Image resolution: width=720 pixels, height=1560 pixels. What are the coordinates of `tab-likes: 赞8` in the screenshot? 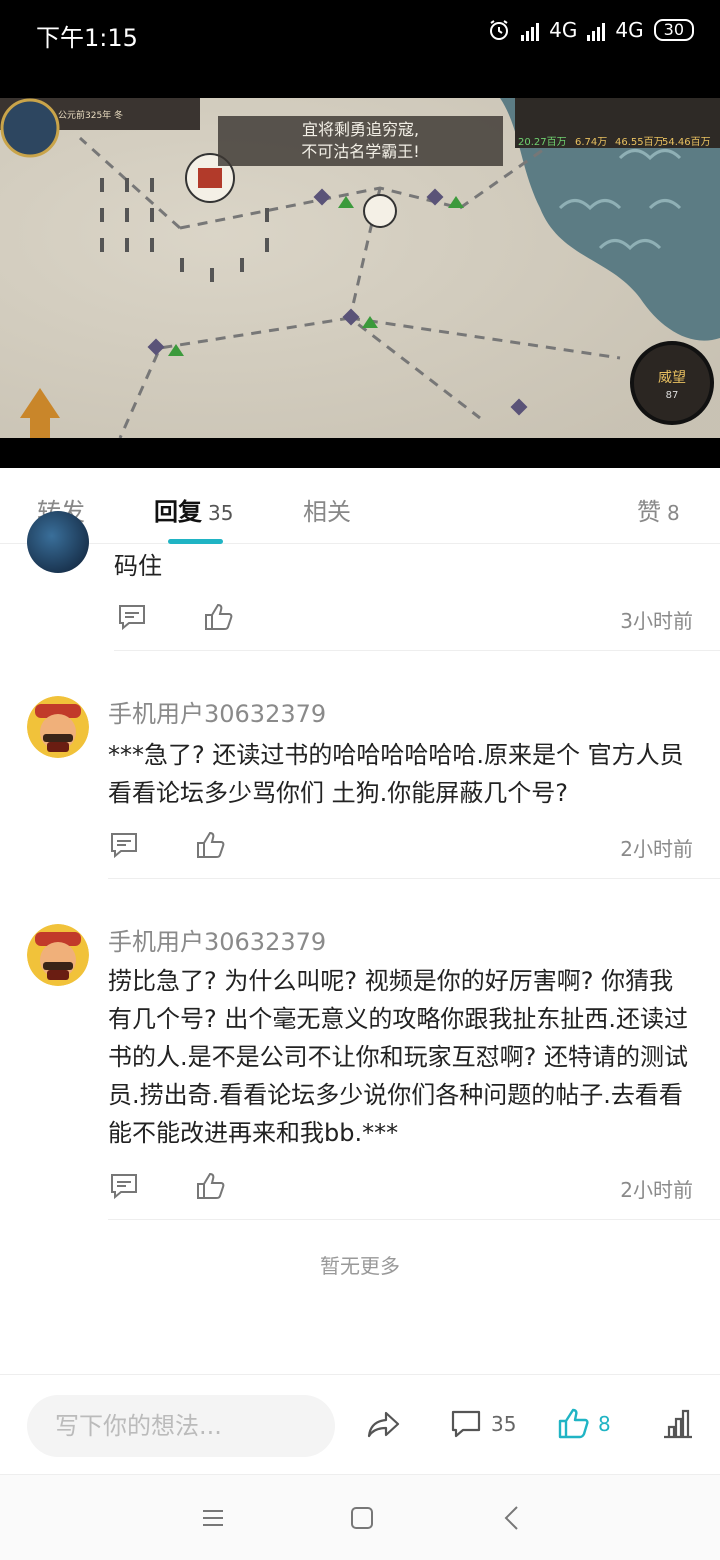 It's located at (658, 509).